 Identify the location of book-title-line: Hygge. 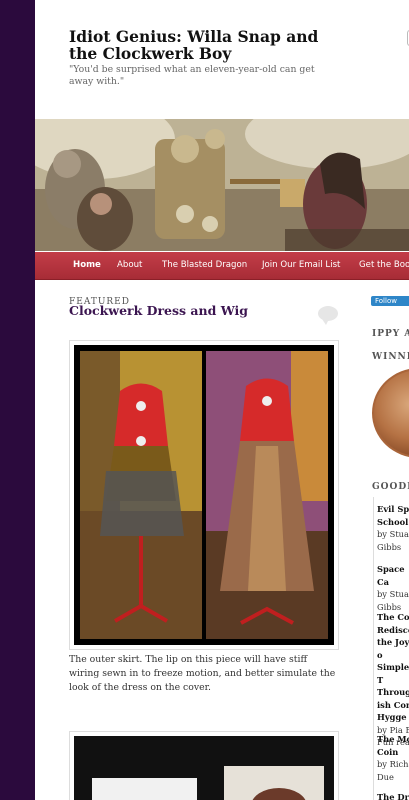
(392, 717).